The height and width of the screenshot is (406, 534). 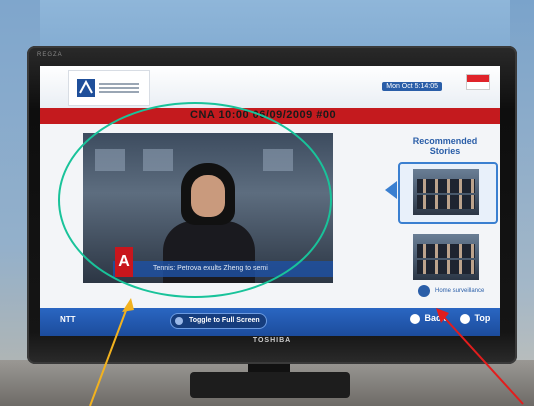 What do you see at coordinates (128, 305) in the screenshot?
I see `arrow-left-head-icon` at bounding box center [128, 305].